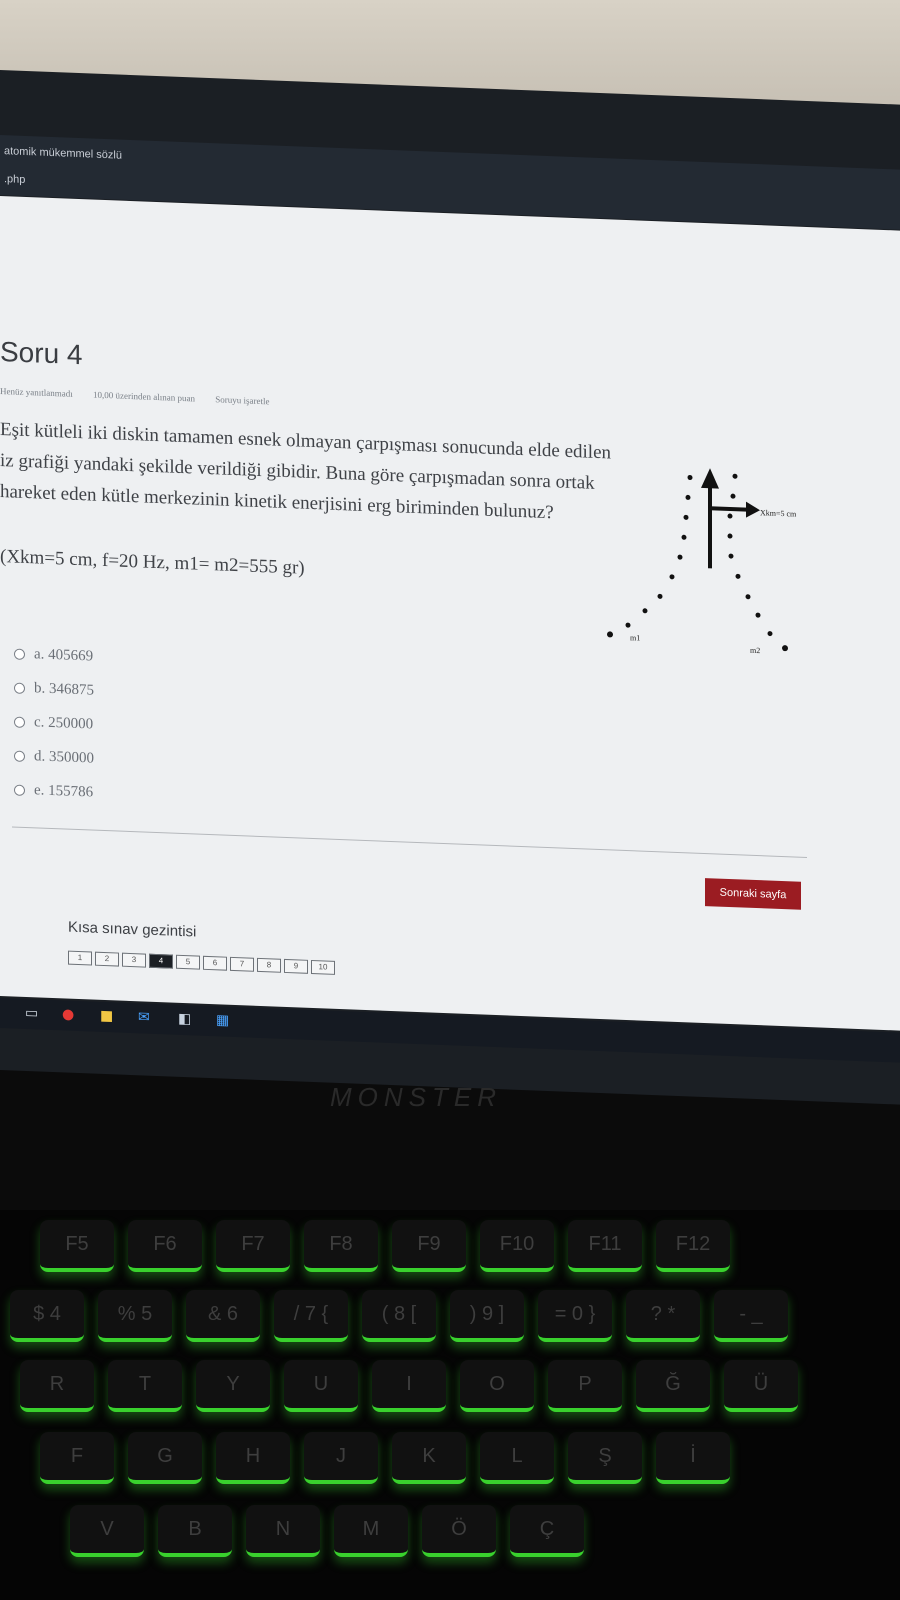  I want to click on quiz-nav-page: 7, so click(242, 964).